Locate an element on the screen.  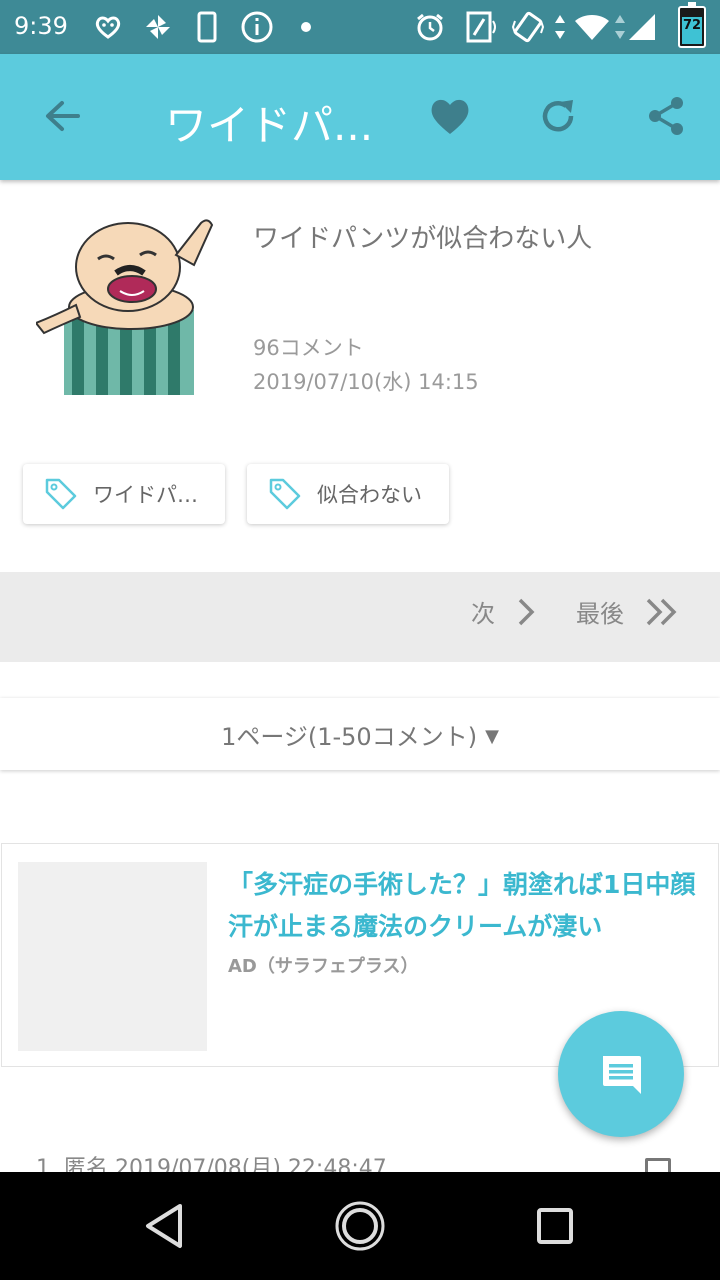
data-arrows-icon is located at coordinates (560, 27).